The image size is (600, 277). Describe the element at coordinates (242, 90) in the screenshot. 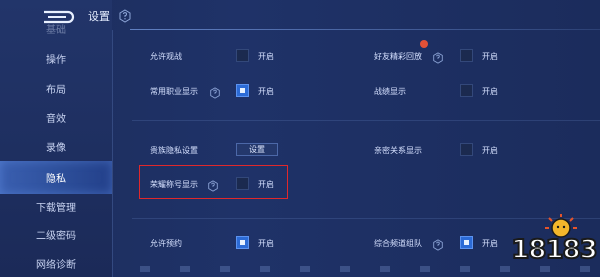

I see `common-role-checkbox` at that location.